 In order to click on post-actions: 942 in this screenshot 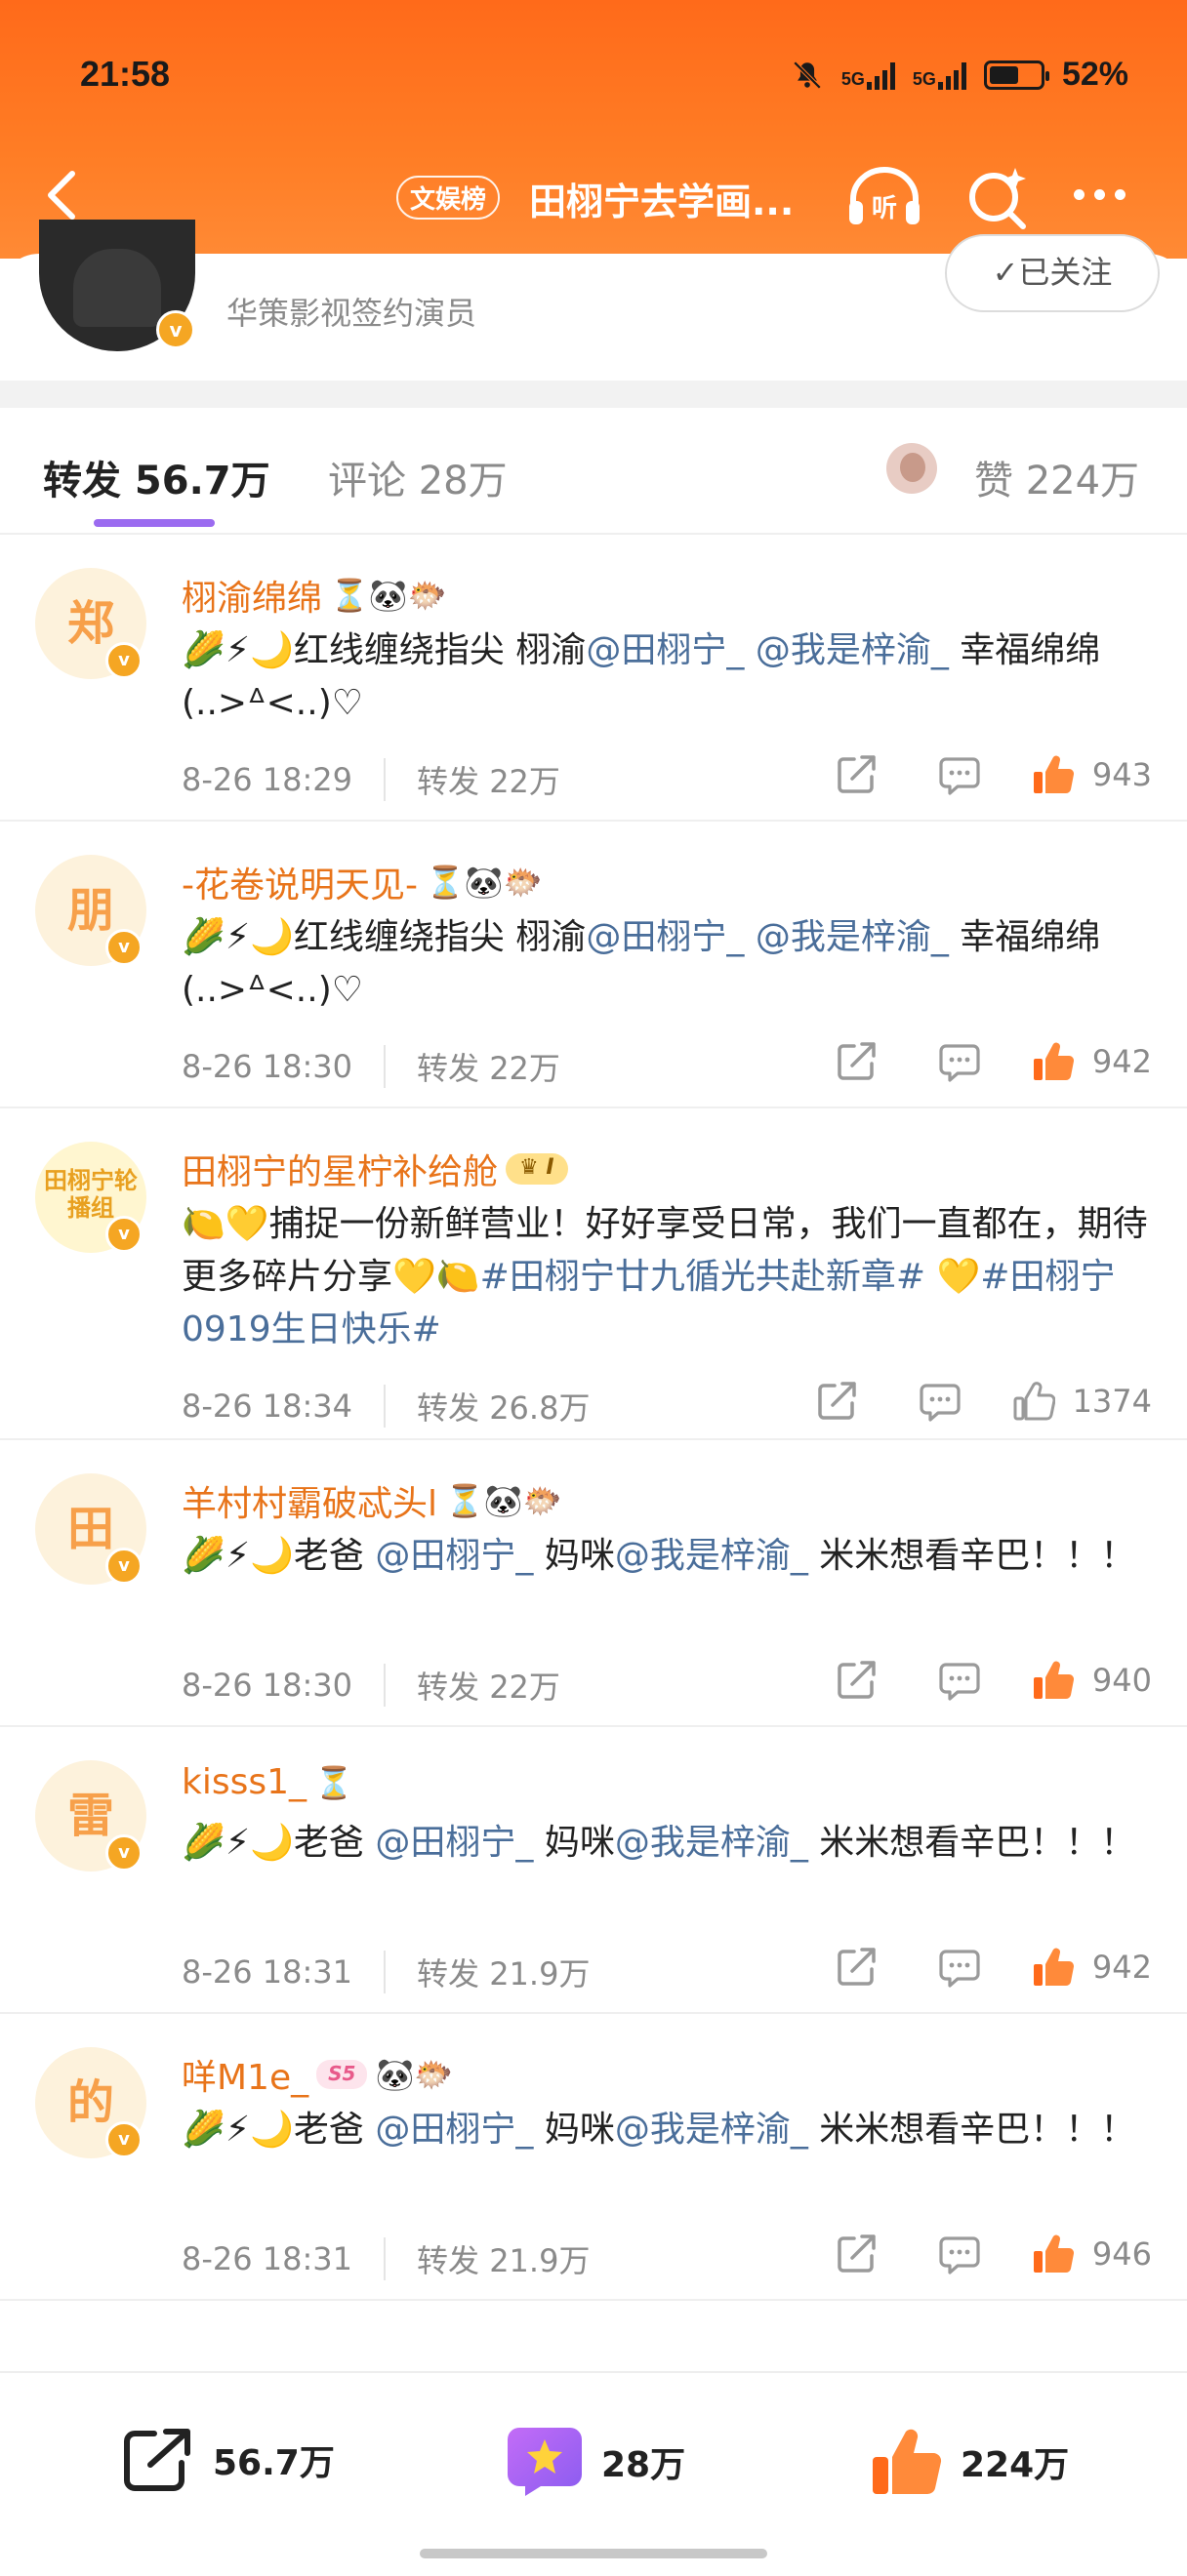, I will do `click(963, 1967)`.